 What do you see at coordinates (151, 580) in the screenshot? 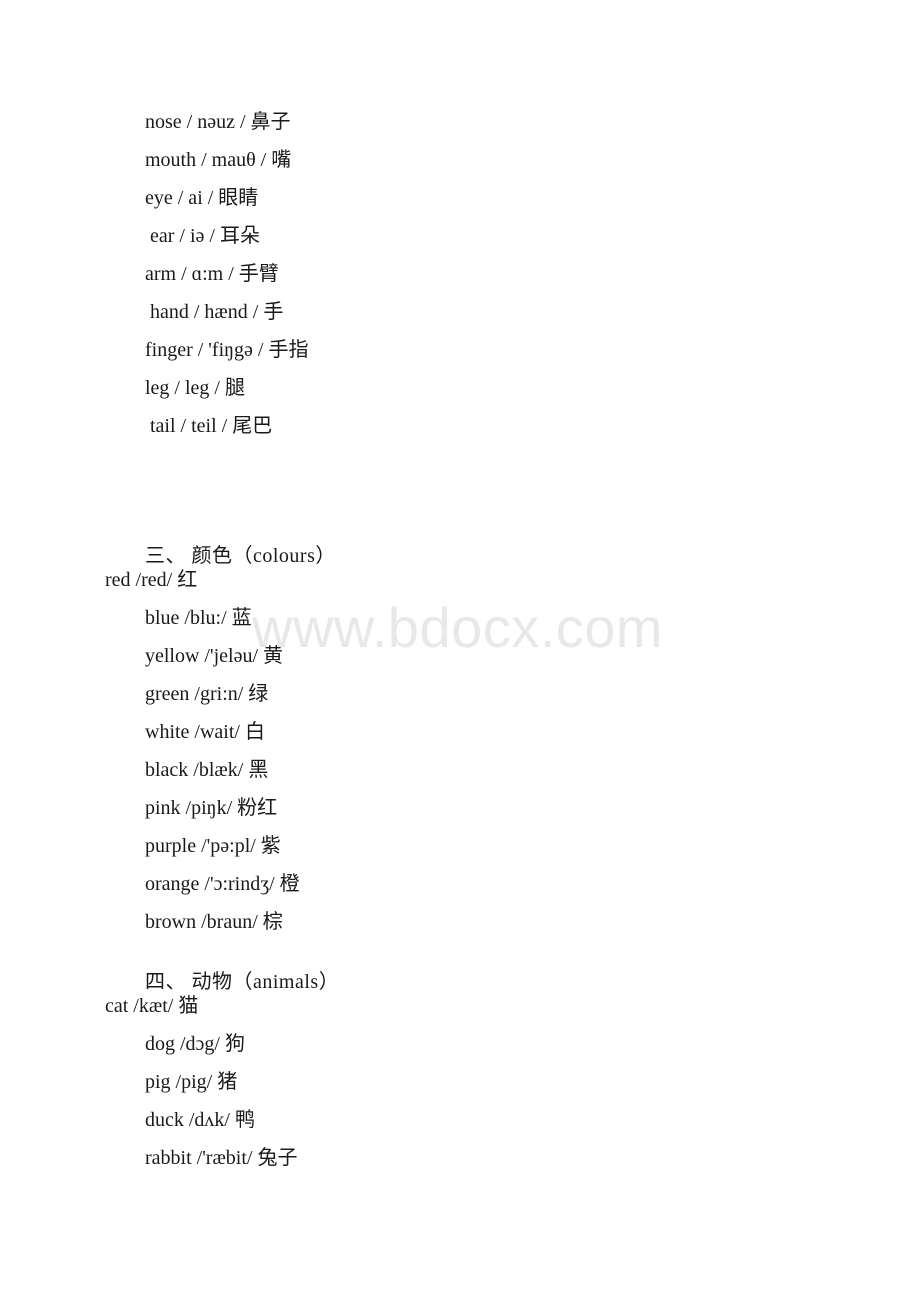
I see `vocab-entry: red /red/ 红` at bounding box center [151, 580].